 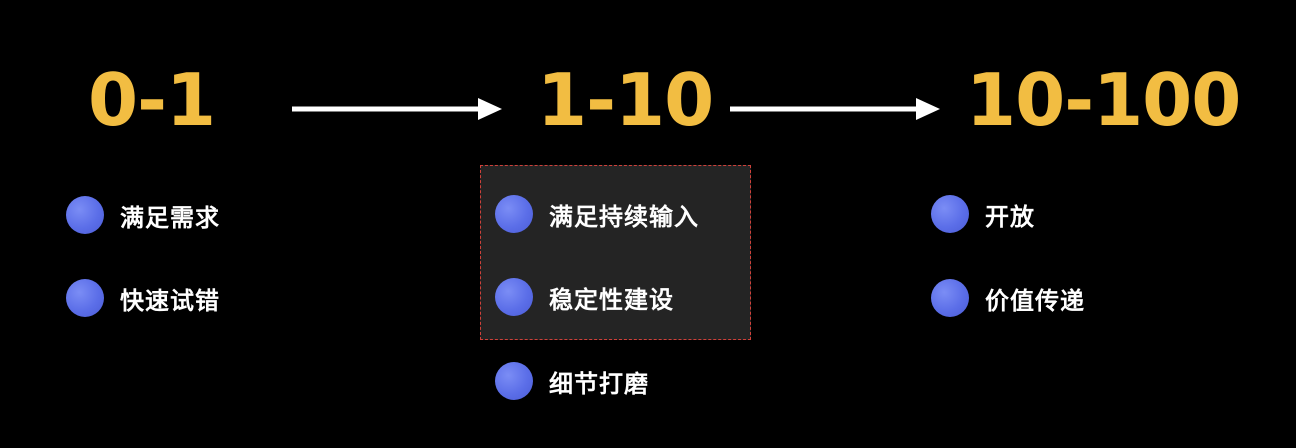 I want to click on item-label: 开放, so click(x=1010, y=216).